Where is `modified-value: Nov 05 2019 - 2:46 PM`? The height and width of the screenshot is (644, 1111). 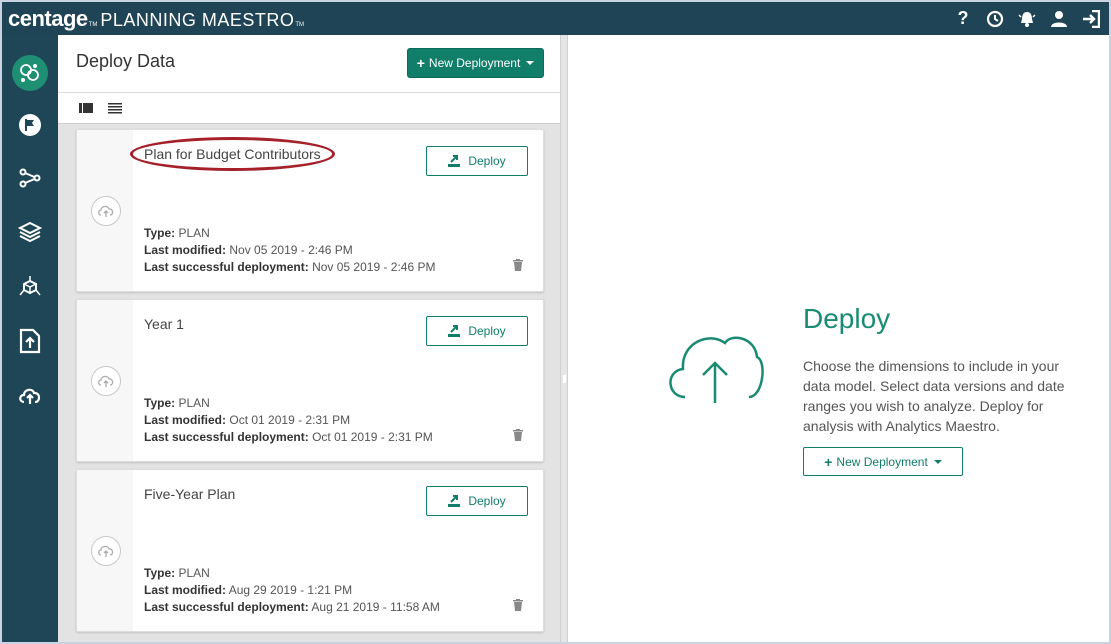 modified-value: Nov 05 2019 - 2:46 PM is located at coordinates (291, 250).